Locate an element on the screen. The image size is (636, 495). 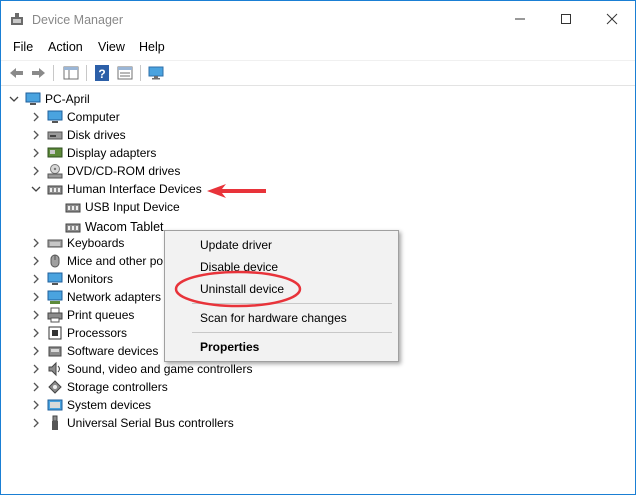
tree-item-system-devices: System devices is located at coordinates (91, 405).